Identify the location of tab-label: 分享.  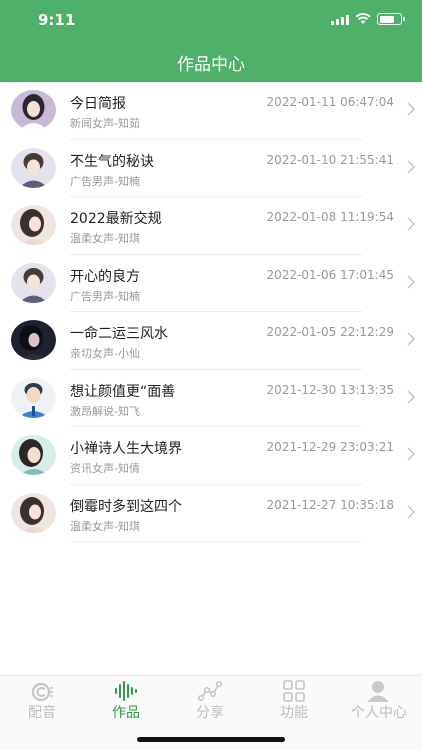
(210, 713).